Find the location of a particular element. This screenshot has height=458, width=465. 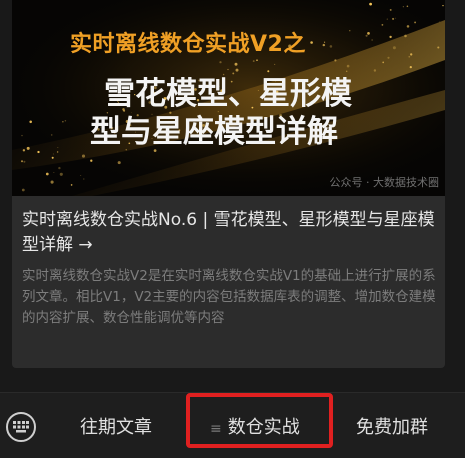

menu-history-label: 往期文章 is located at coordinates (116, 427).